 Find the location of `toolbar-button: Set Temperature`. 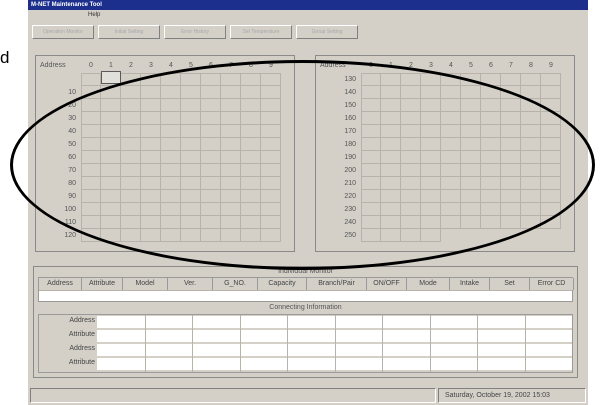

toolbar-button: Set Temperature is located at coordinates (261, 32).